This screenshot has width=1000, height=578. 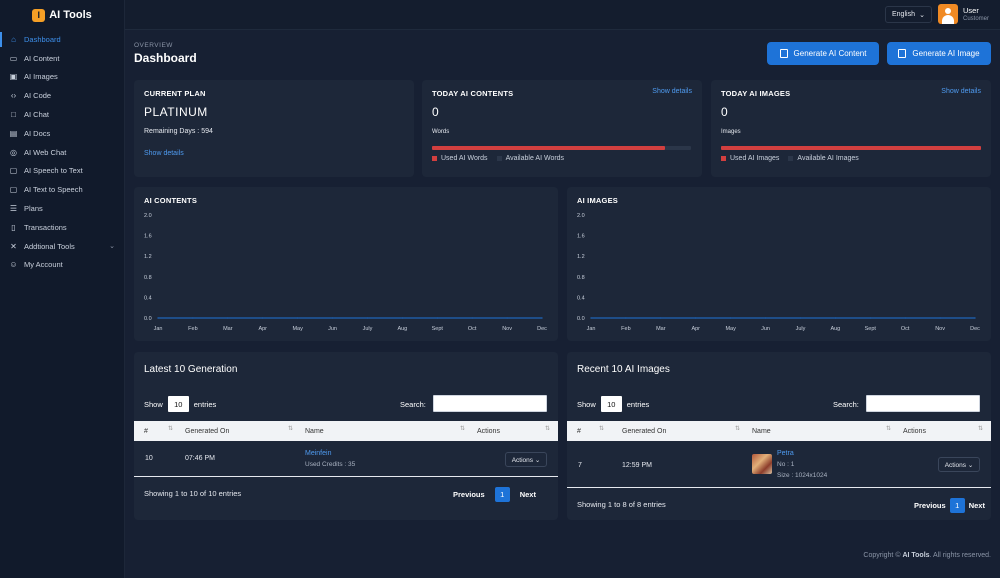 I want to click on pagination: Previous 1 Next, so click(x=949, y=505).